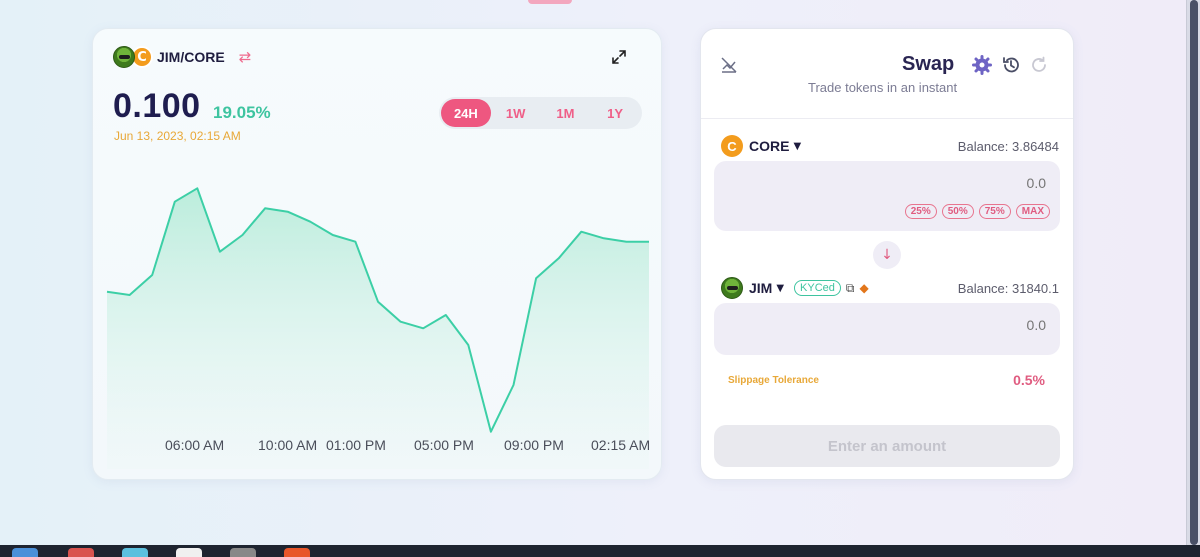  I want to click on range-tab-1w: 1W, so click(516, 113).